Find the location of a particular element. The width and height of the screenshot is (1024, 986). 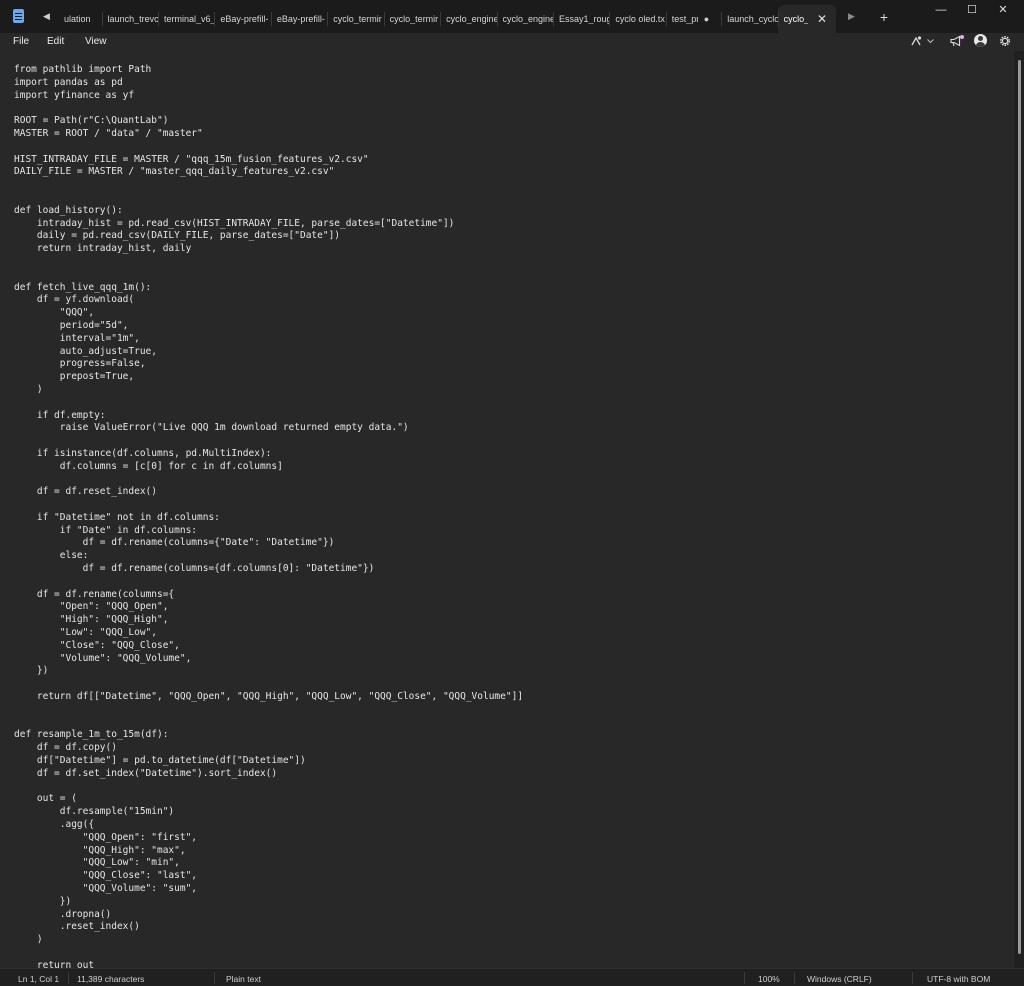

code-line: if "Date" in df.columns: is located at coordinates (106, 530).